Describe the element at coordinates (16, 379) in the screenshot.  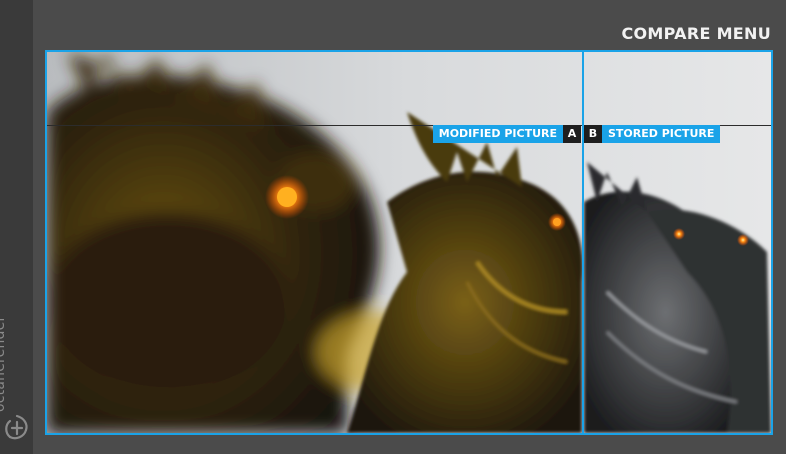
I see `brand: octanerender™` at that location.